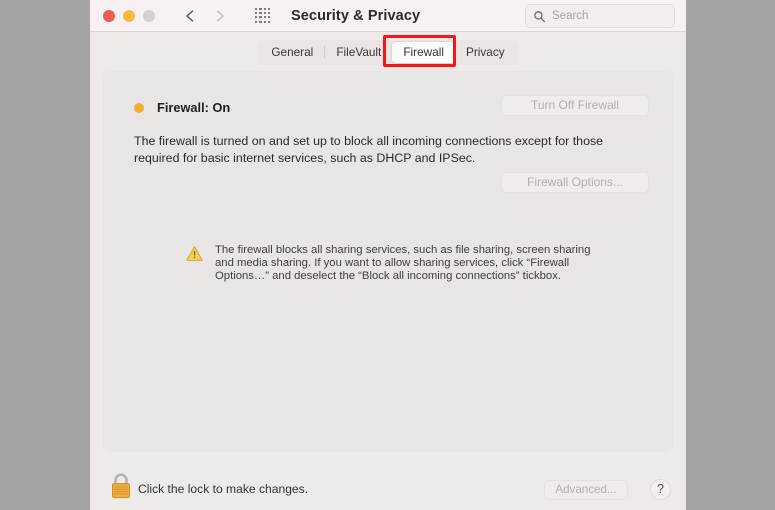 The image size is (775, 510). I want to click on tab-group: General FileVault Firewall Privacy, so click(388, 52).